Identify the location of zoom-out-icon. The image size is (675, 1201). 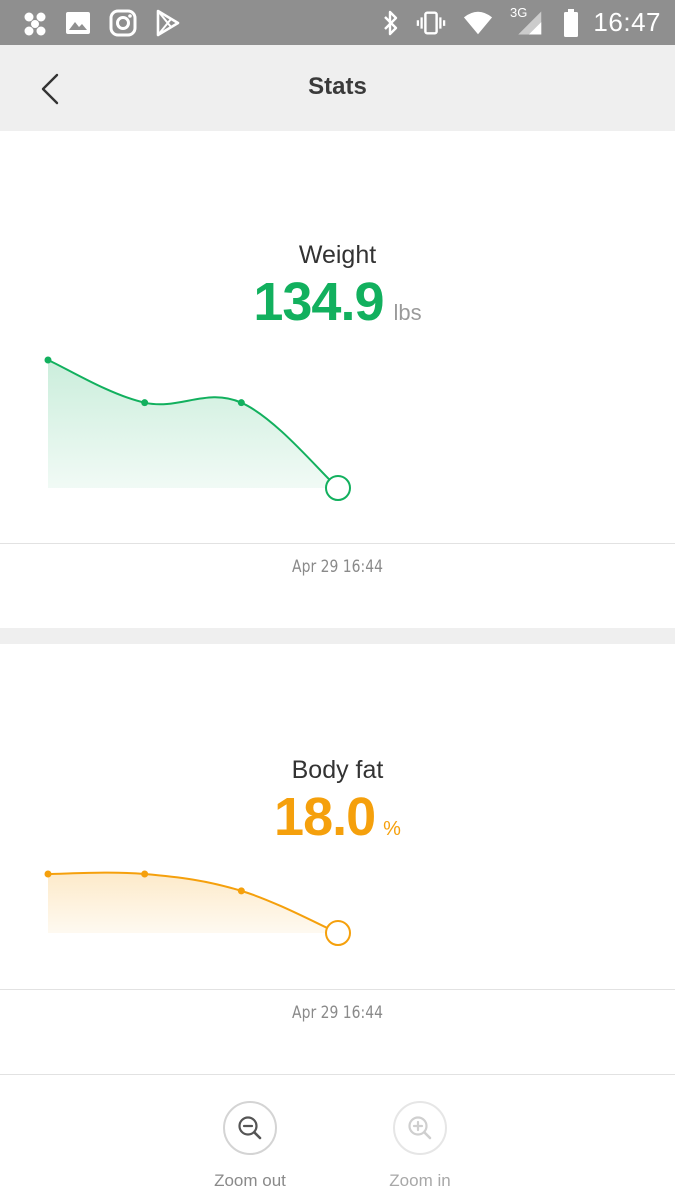
(250, 1128).